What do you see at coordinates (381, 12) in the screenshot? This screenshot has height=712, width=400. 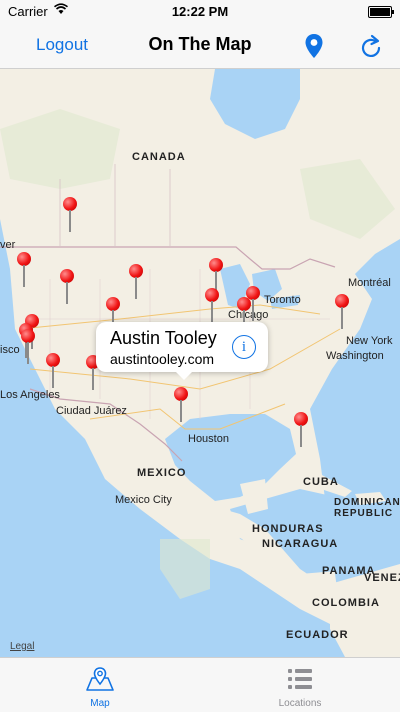 I see `battery-icon` at bounding box center [381, 12].